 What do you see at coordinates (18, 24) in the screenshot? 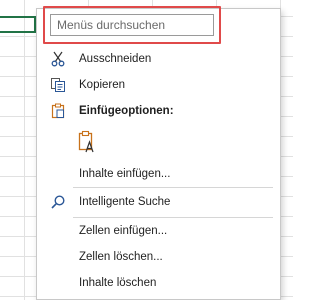
I see `active-cell` at bounding box center [18, 24].